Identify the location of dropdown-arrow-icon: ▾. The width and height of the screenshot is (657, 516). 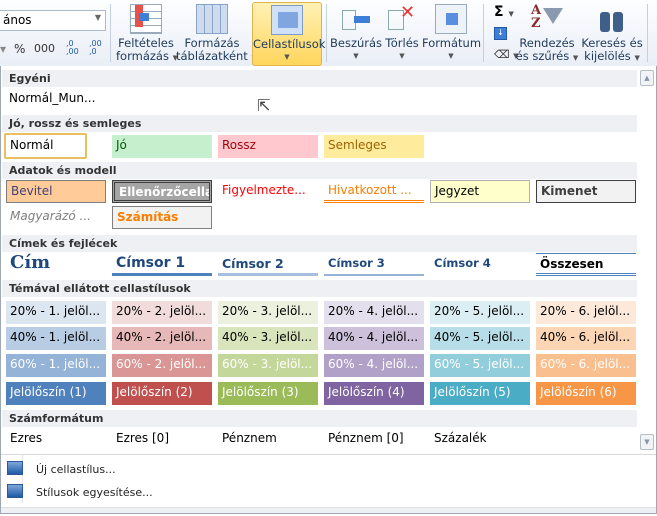
(3, 49).